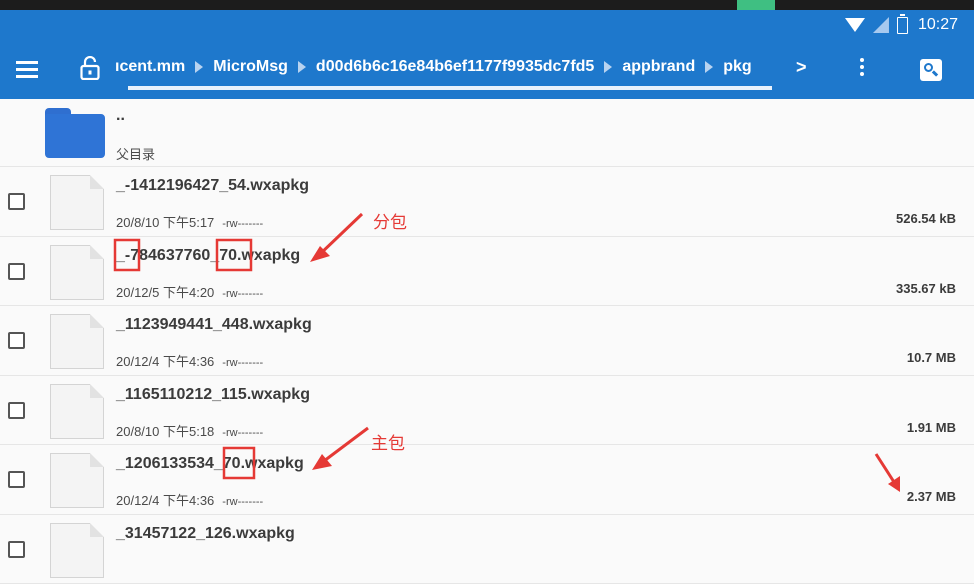 The height and width of the screenshot is (584, 974). What do you see at coordinates (120, 116) in the screenshot?
I see `parent-dir-name: ..` at bounding box center [120, 116].